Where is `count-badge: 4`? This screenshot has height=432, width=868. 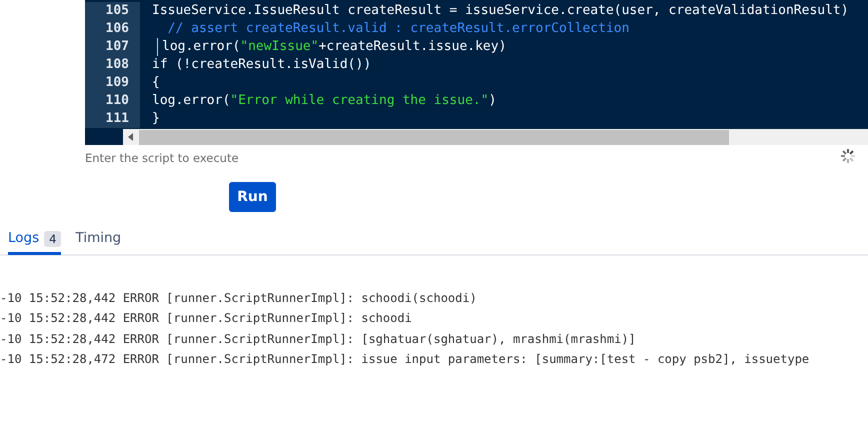 count-badge: 4 is located at coordinates (53, 239).